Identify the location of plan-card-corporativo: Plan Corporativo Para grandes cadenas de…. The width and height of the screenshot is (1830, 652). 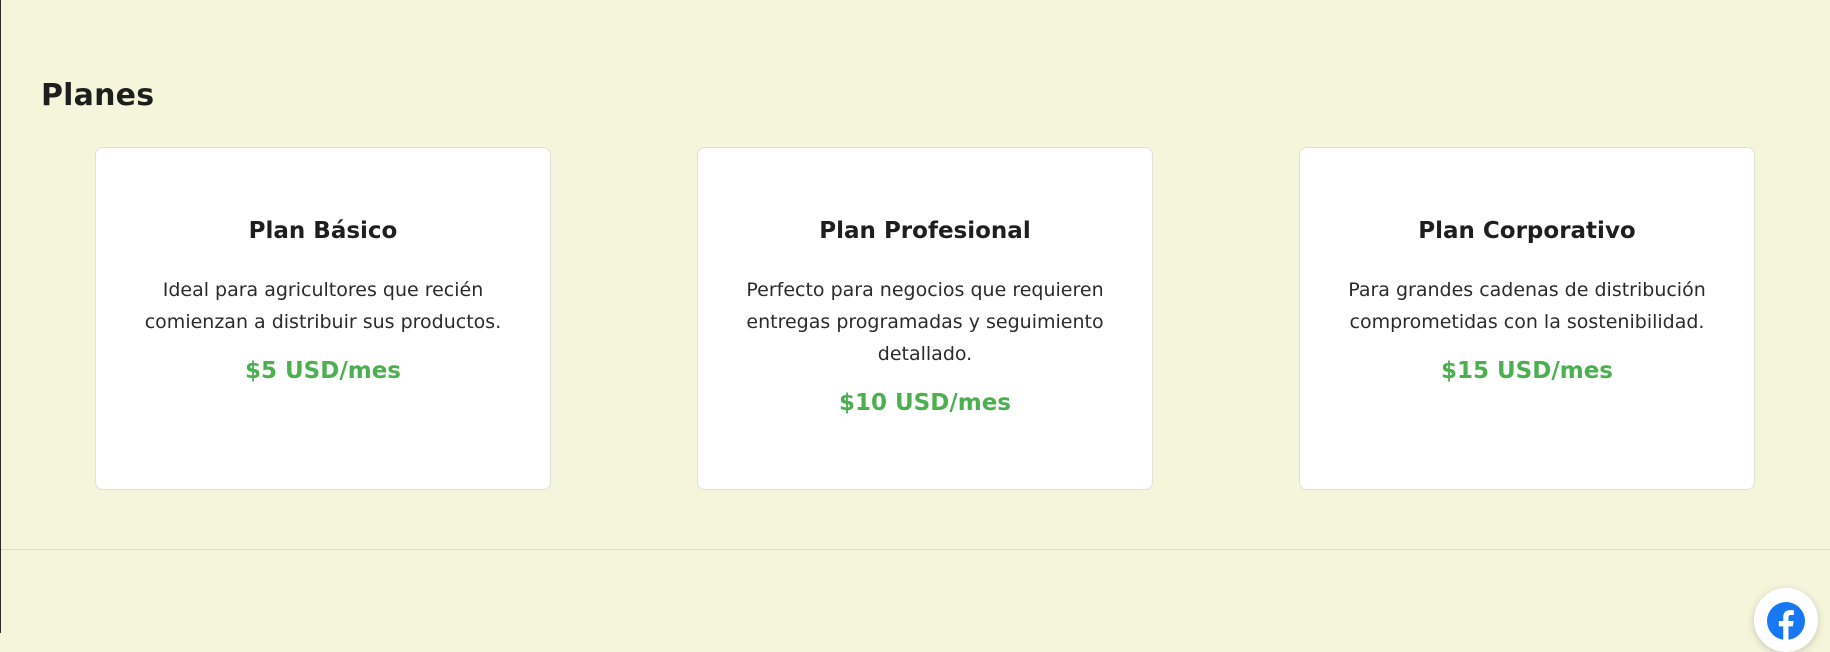
(1527, 318).